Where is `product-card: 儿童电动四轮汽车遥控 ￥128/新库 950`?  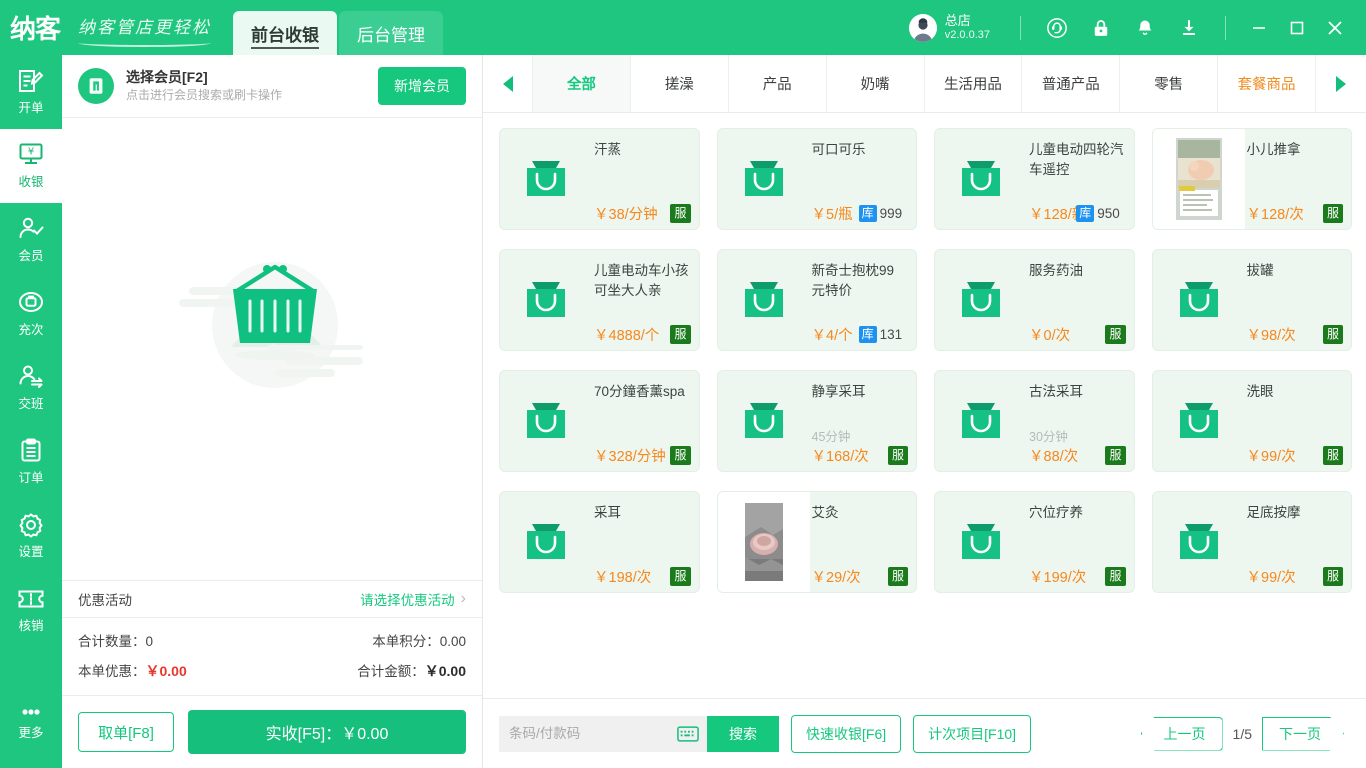
product-card: 儿童电动四轮汽车遥控 ￥128/新库 950 is located at coordinates (1034, 179).